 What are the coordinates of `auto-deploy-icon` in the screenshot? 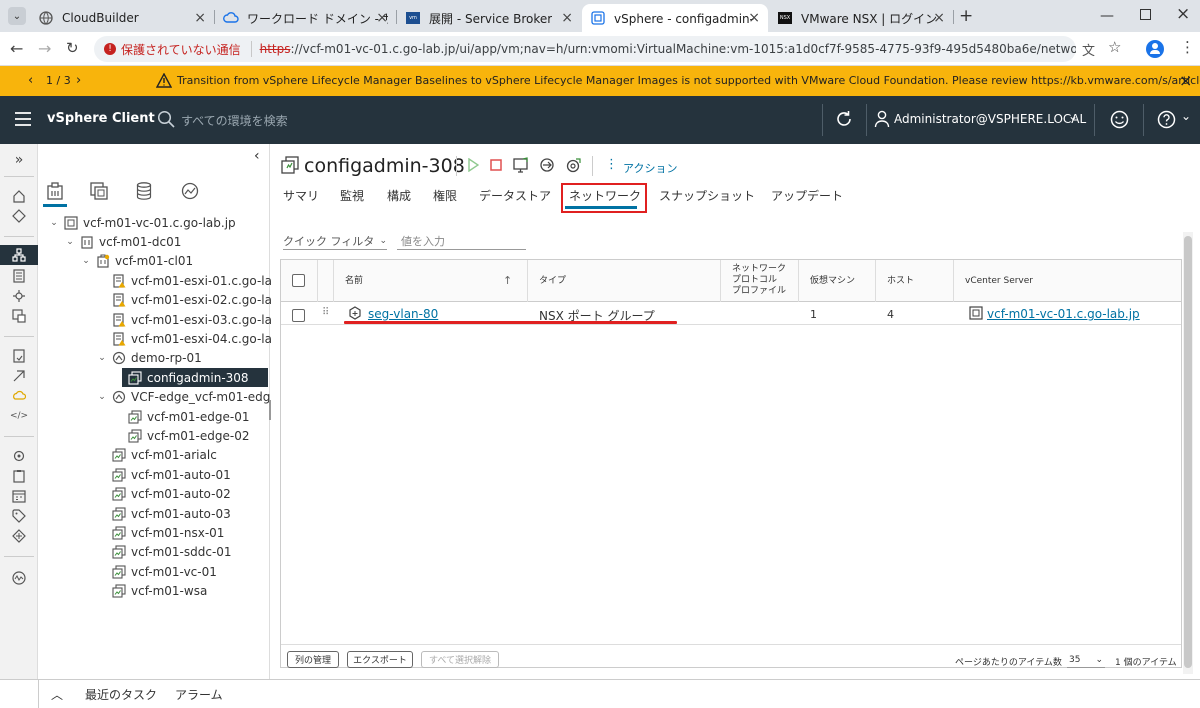 It's located at (19, 376).